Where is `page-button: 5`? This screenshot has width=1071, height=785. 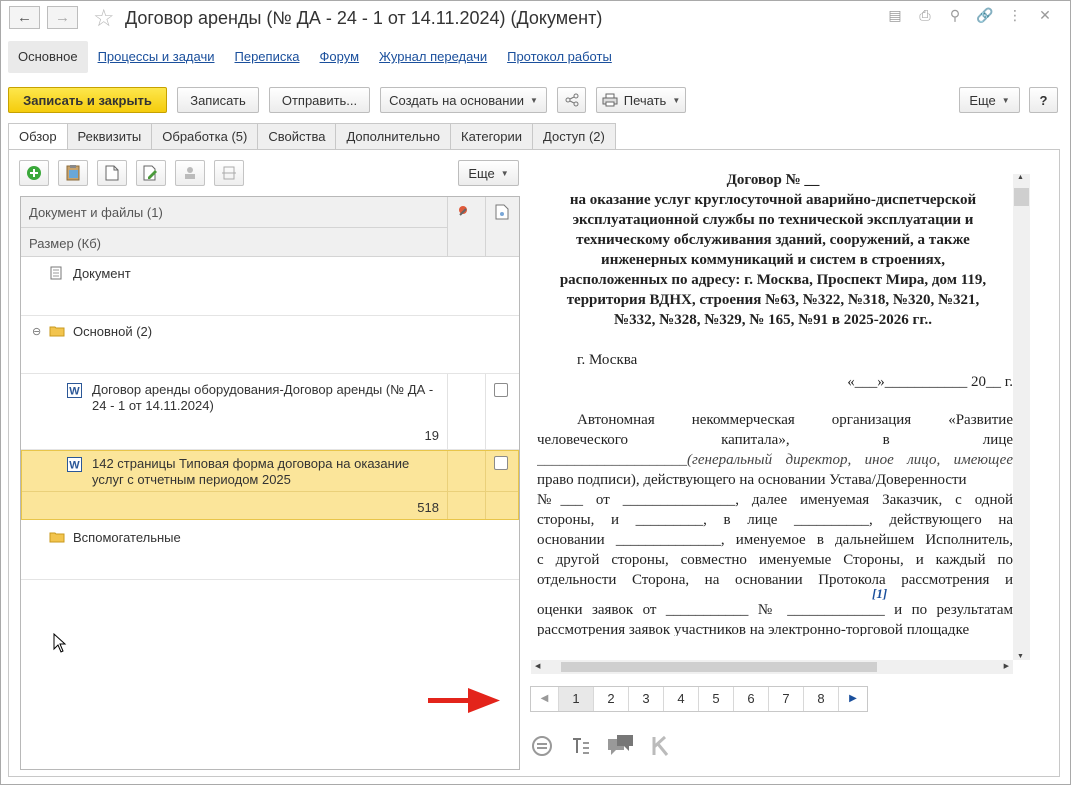 page-button: 5 is located at coordinates (716, 699).